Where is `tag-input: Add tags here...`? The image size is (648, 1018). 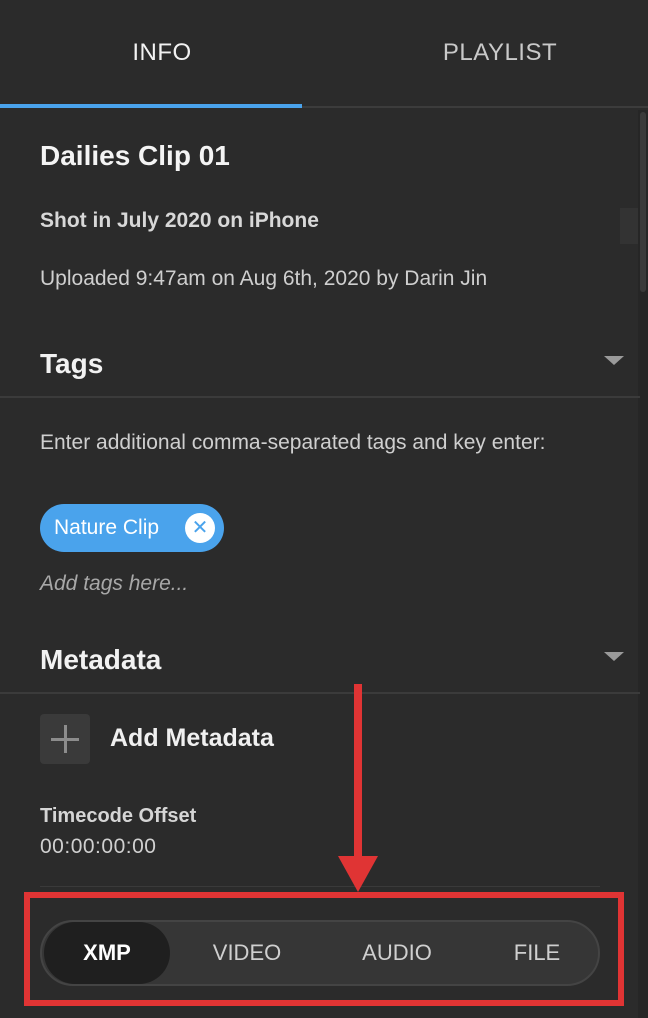 tag-input: Add tags here... is located at coordinates (114, 584).